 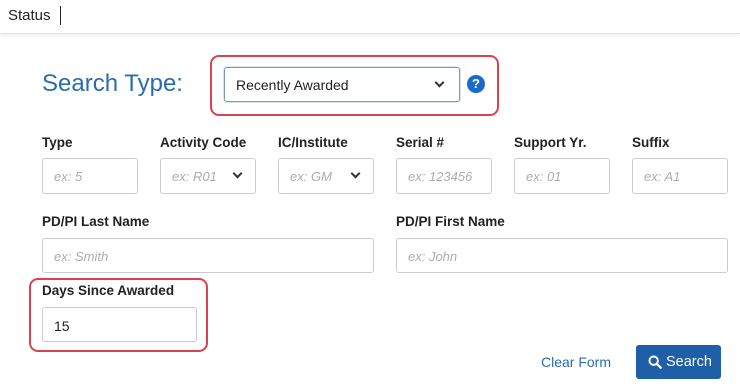 I want to click on text-cursor, so click(x=60, y=15).